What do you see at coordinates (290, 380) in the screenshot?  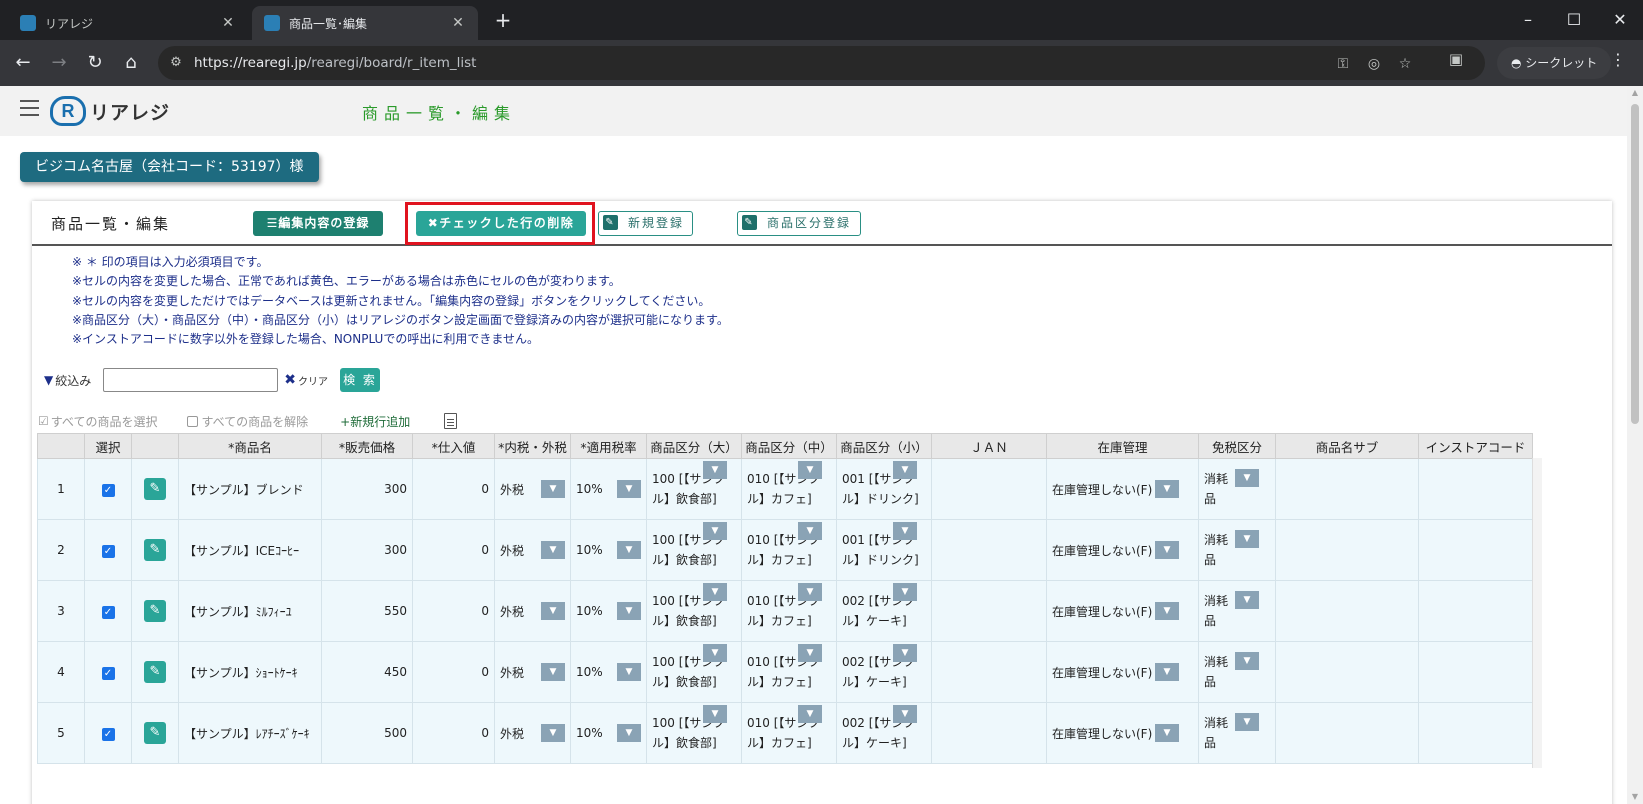 I see `clear-icon: ✖` at bounding box center [290, 380].